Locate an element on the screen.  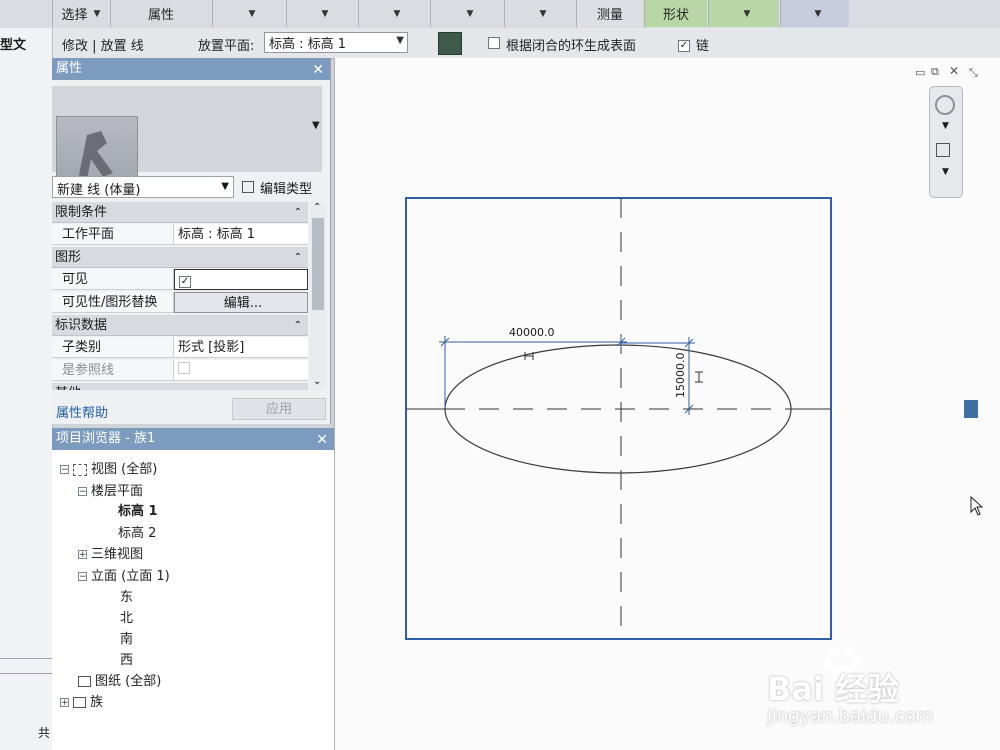
apply-button: 应用 is located at coordinates (279, 409).